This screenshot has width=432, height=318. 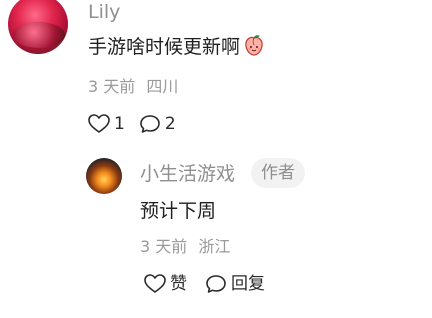 What do you see at coordinates (162, 86) in the screenshot?
I see `comment-location: 四川` at bounding box center [162, 86].